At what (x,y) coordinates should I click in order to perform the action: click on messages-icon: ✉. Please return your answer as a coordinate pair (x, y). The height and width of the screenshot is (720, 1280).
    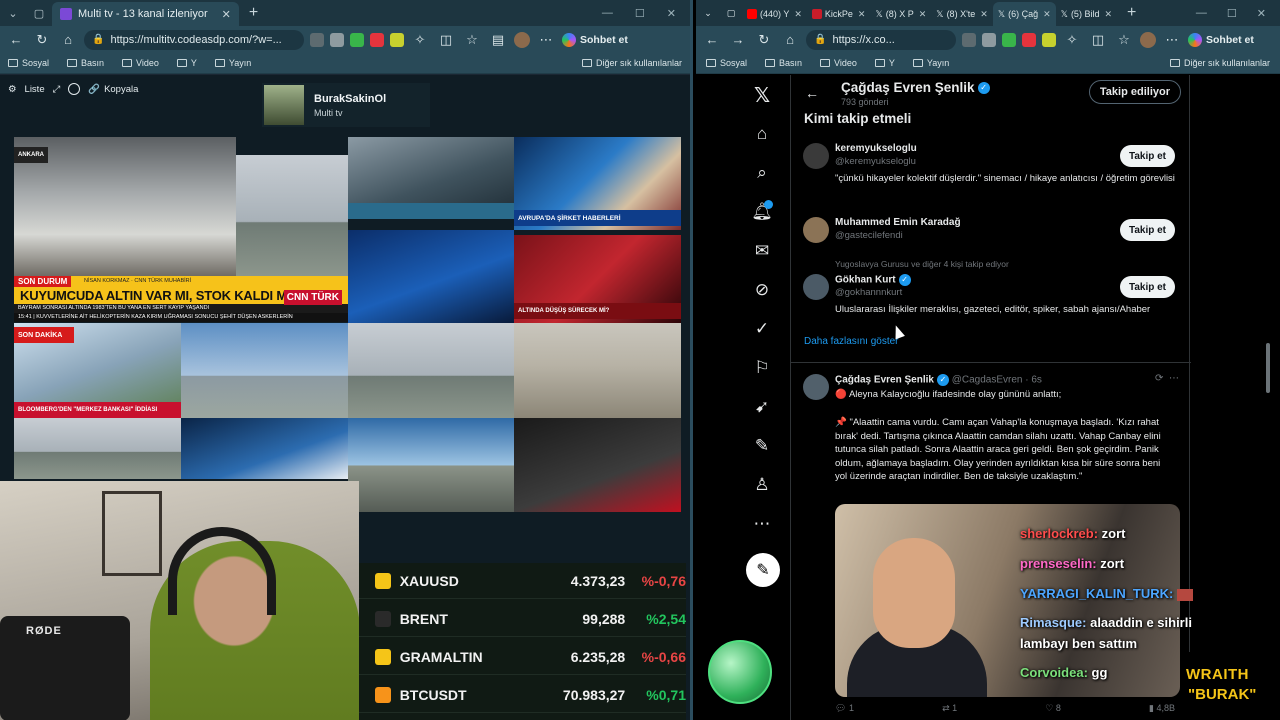
    Looking at the image, I should click on (762, 251).